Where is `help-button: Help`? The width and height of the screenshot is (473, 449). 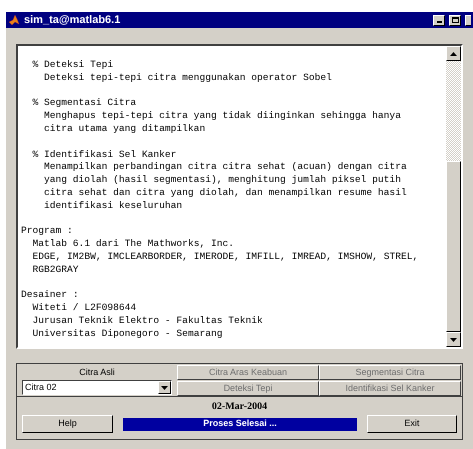 help-button: Help is located at coordinates (68, 424).